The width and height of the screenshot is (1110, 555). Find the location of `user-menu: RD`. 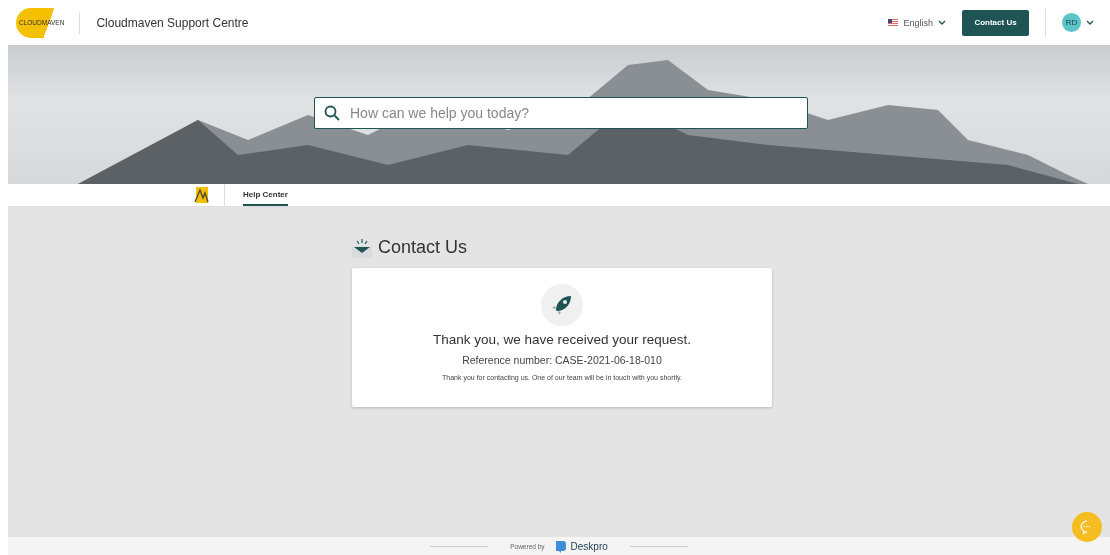

user-menu: RD is located at coordinates (1078, 22).